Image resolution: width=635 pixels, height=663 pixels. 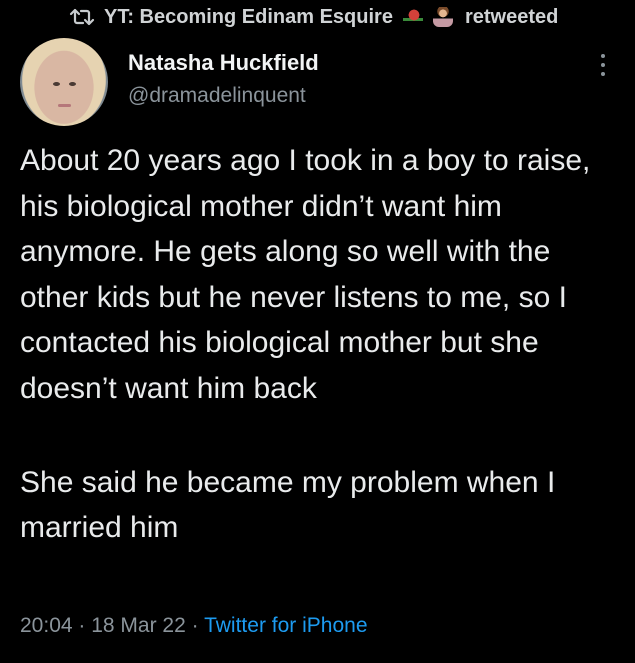 I want to click on retweet-icon, so click(x=82, y=17).